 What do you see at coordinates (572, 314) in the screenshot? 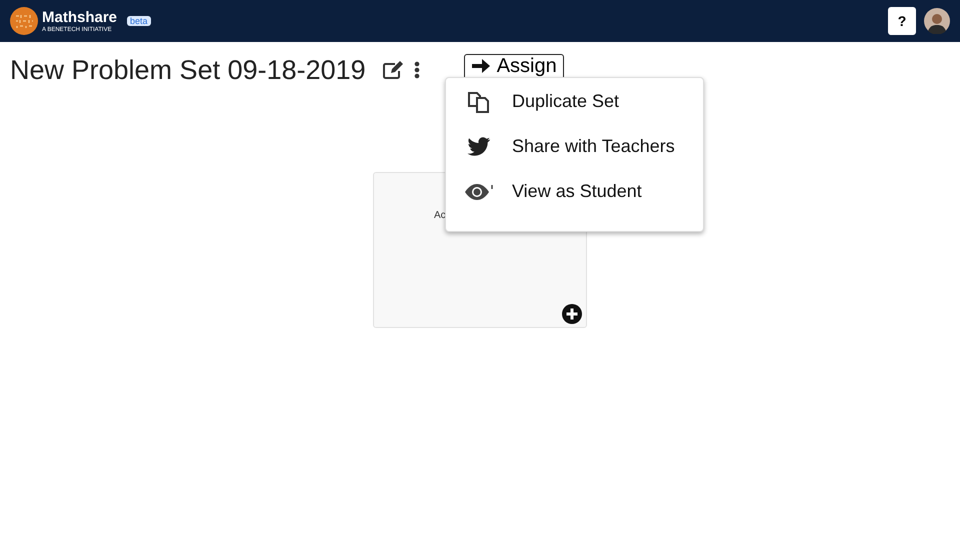
I see `add-icon` at bounding box center [572, 314].